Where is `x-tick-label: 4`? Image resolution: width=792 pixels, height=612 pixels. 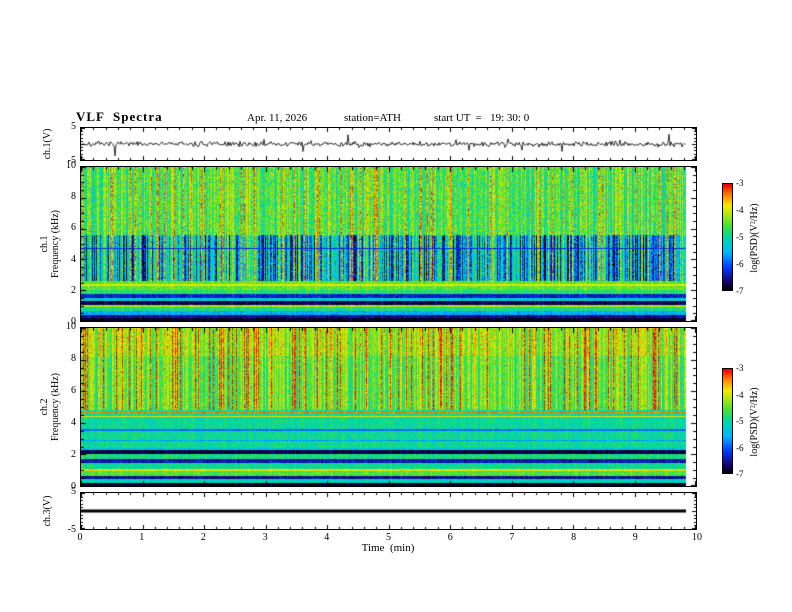 x-tick-label: 4 is located at coordinates (327, 537).